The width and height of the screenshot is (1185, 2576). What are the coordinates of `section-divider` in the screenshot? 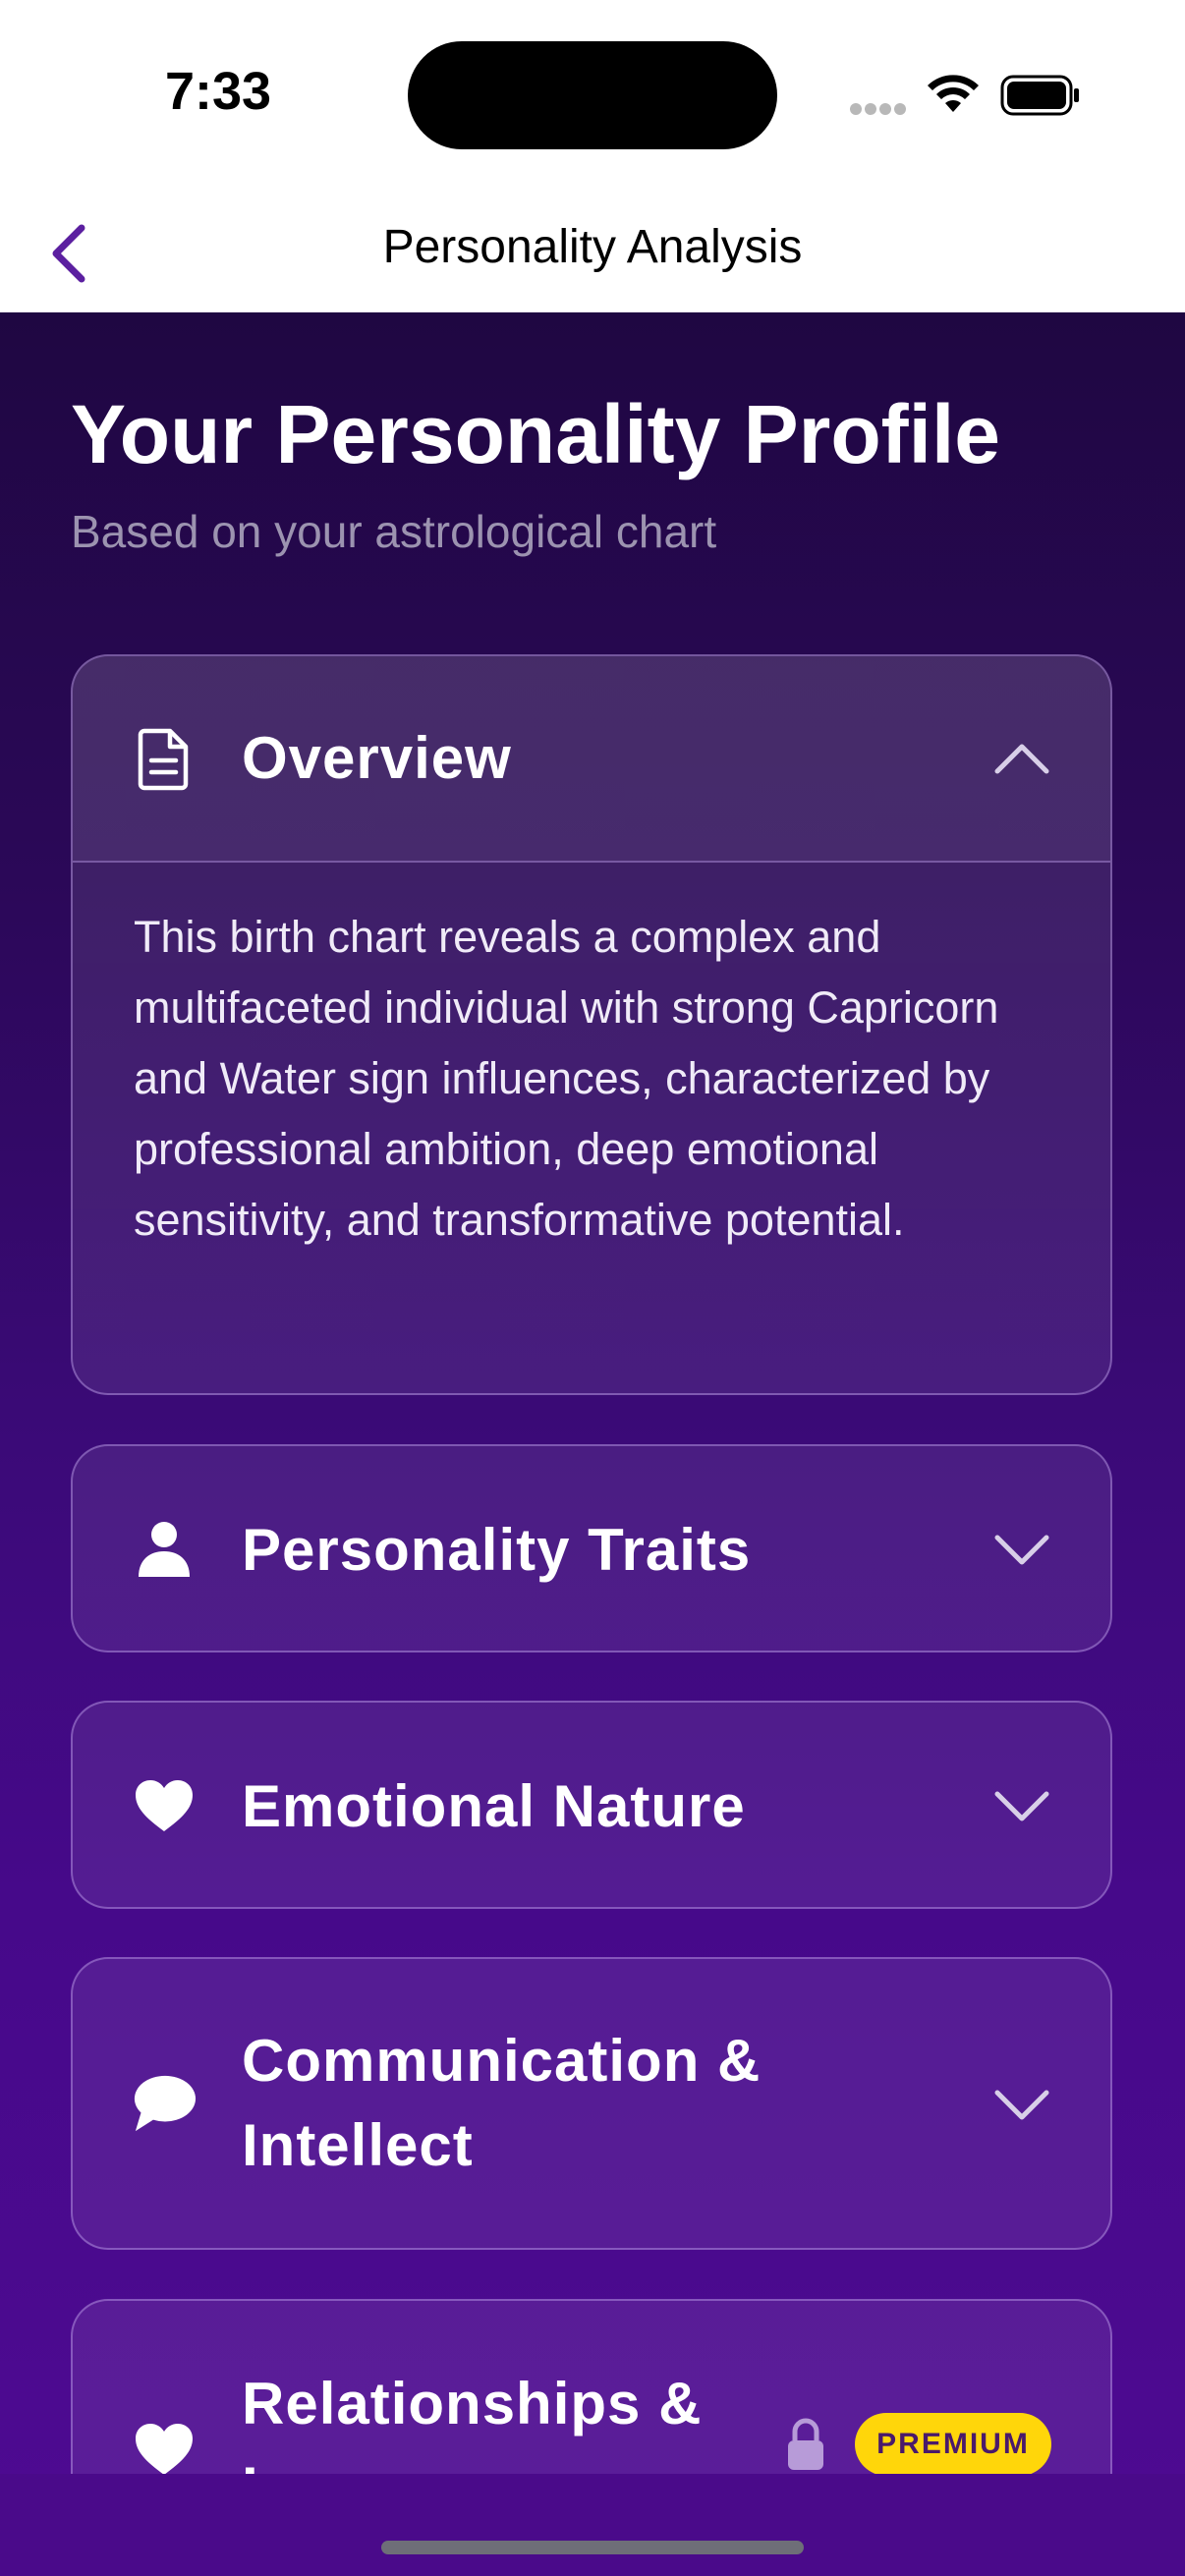 It's located at (592, 862).